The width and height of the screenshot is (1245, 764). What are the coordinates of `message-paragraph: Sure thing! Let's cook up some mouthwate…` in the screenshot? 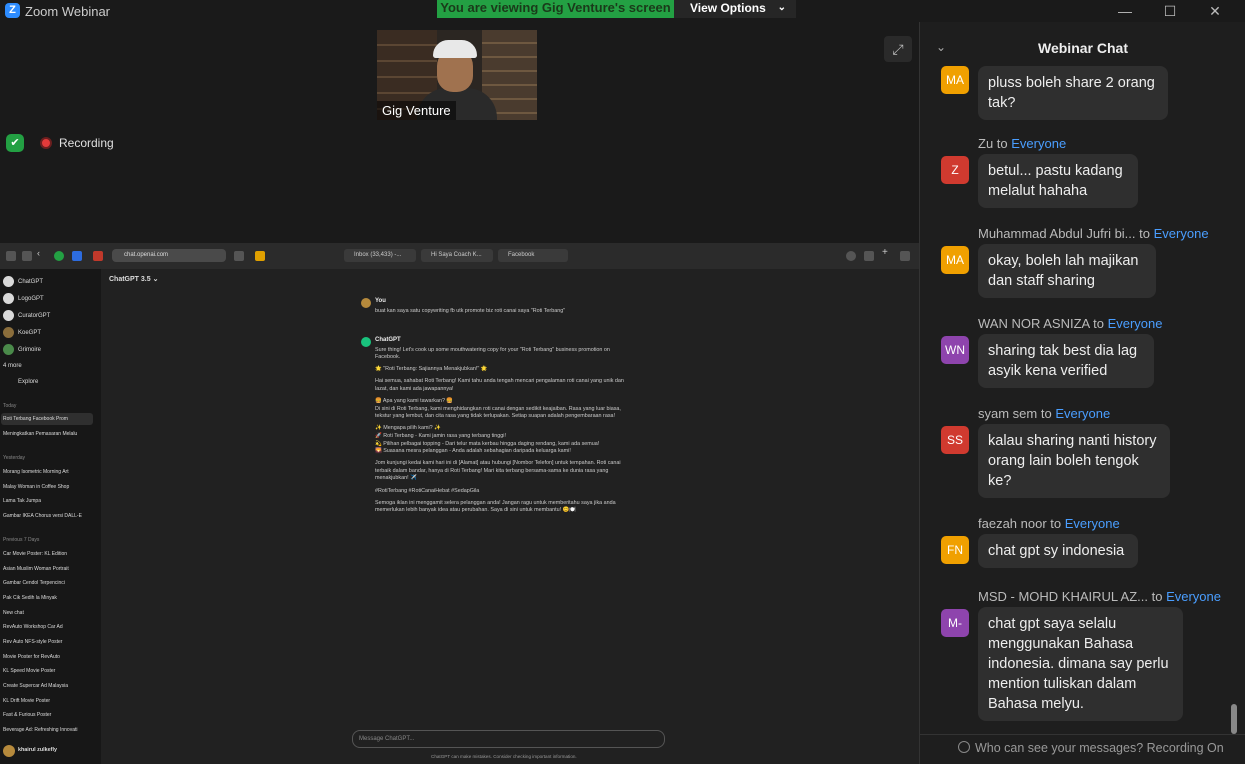 It's located at (492, 353).